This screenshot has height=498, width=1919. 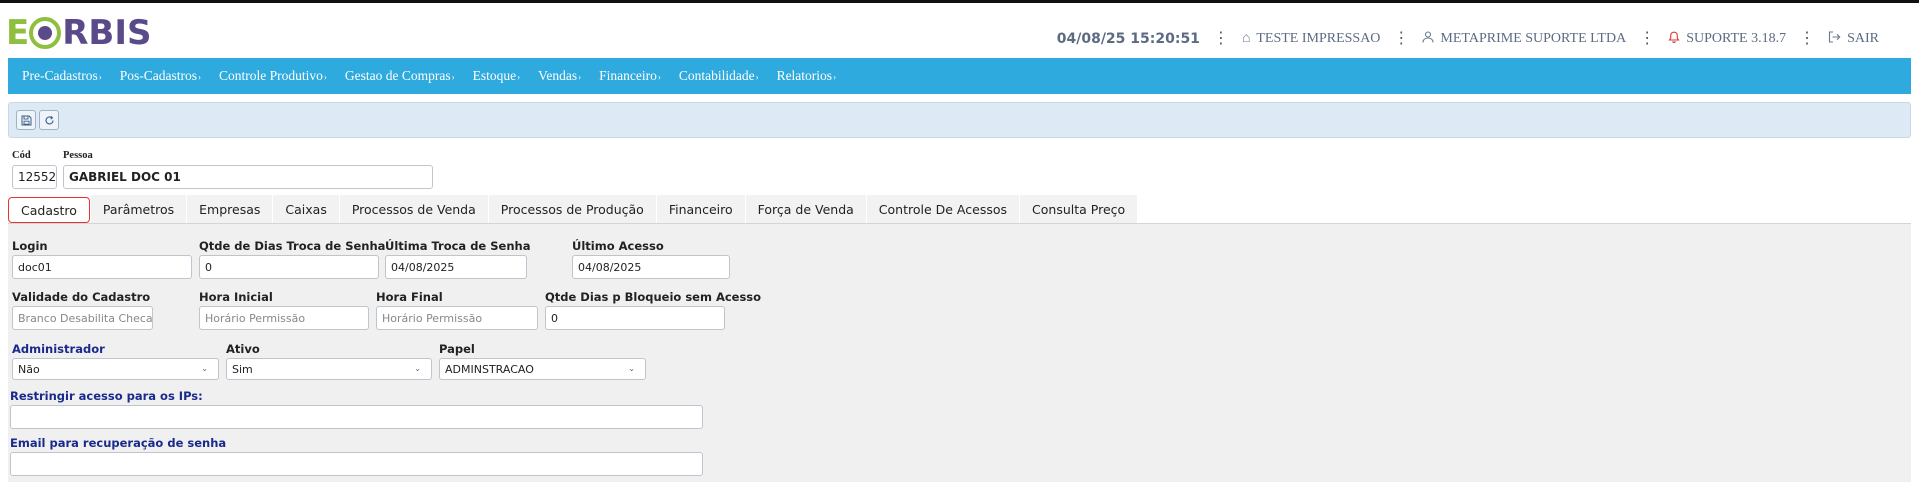 What do you see at coordinates (1246, 38) in the screenshot?
I see `home-icon: ⌂` at bounding box center [1246, 38].